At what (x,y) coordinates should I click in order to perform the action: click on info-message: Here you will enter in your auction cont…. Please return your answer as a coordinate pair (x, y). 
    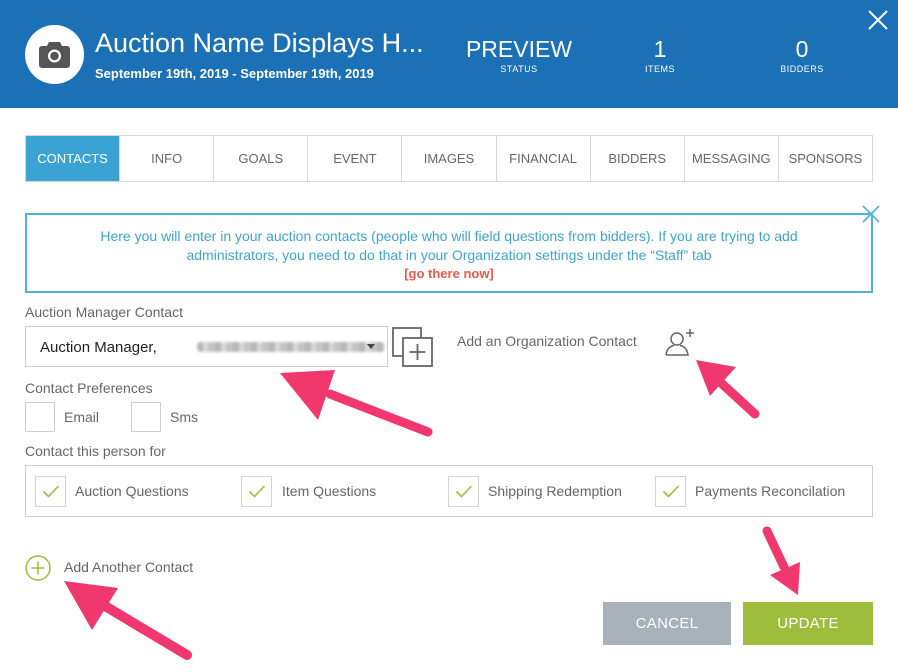
    Looking at the image, I should click on (449, 245).